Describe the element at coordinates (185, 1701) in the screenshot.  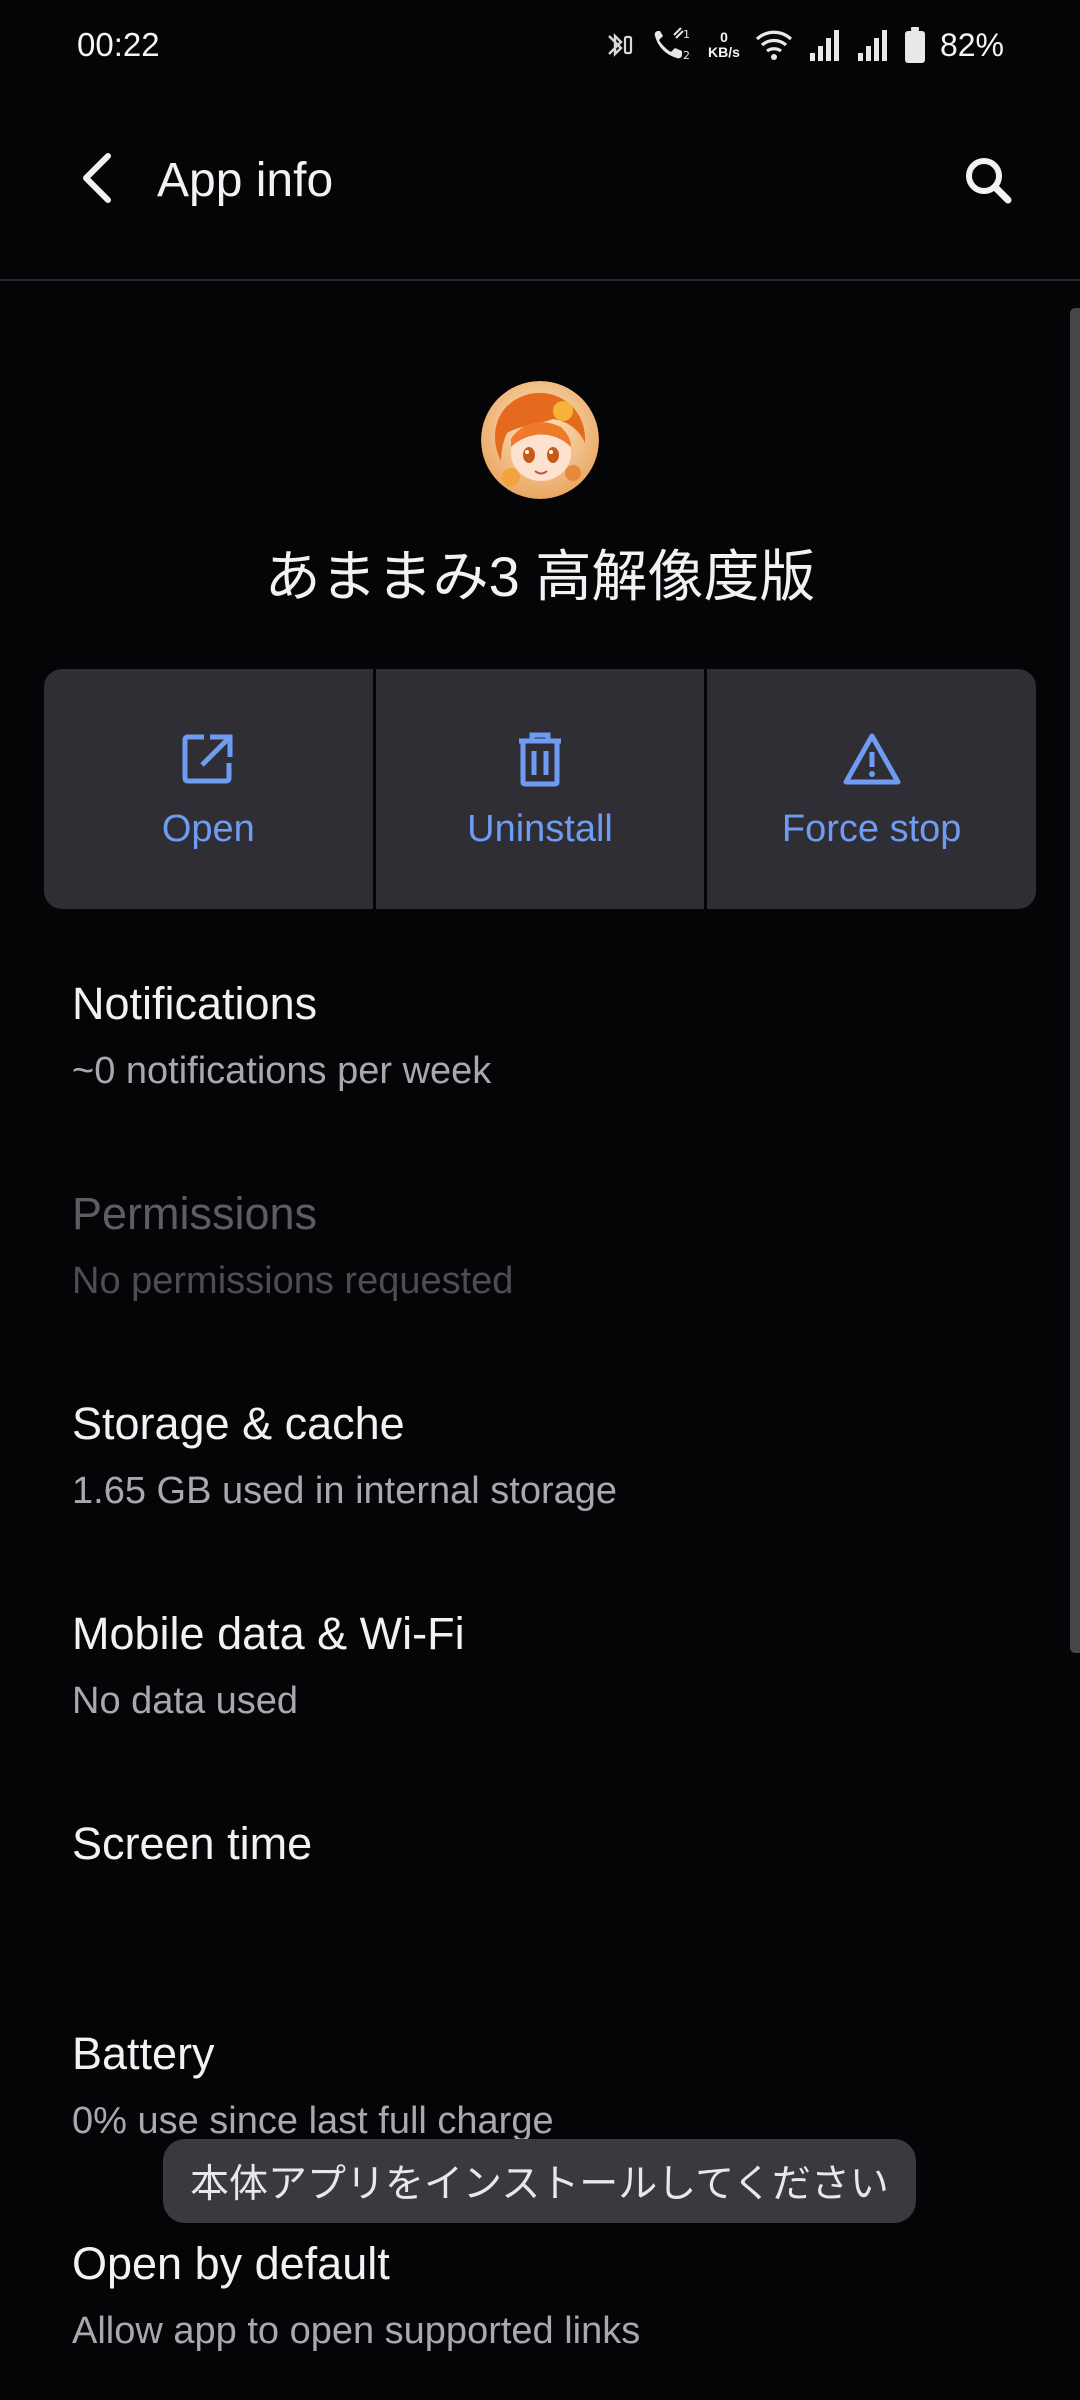
I see `item-subtitle: No data used` at that location.